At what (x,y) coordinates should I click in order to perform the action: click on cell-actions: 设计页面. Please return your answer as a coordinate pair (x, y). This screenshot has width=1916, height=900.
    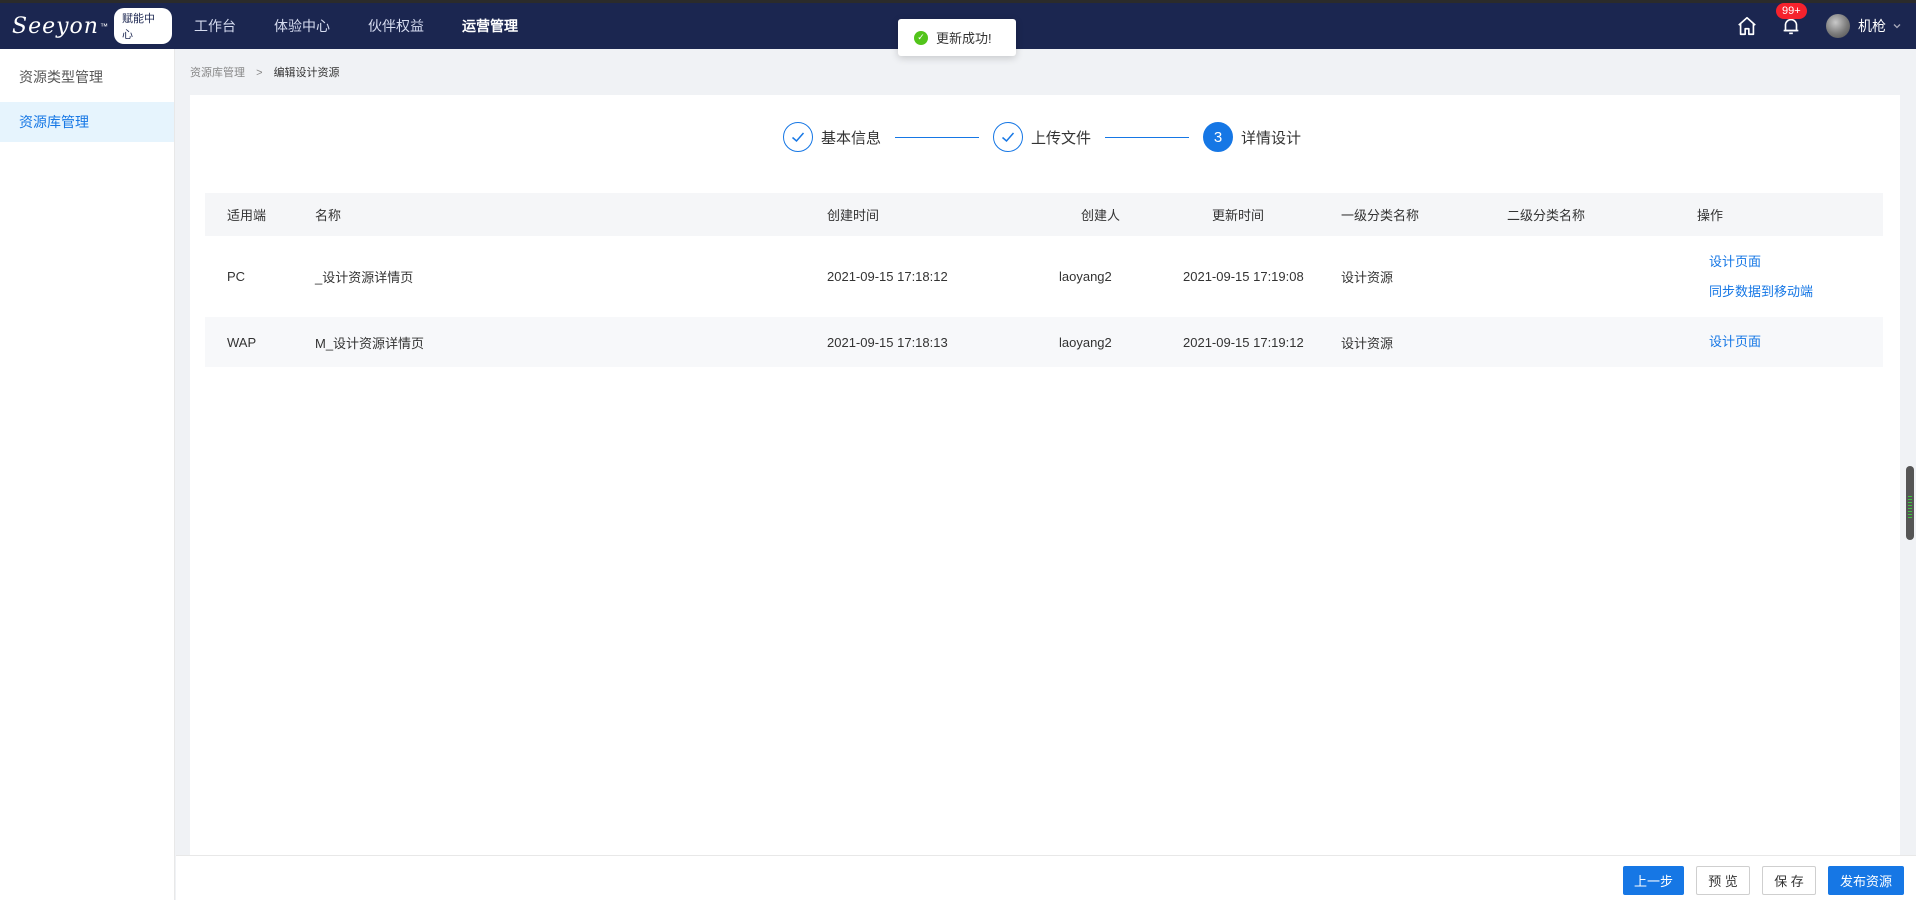
    Looking at the image, I should click on (1790, 342).